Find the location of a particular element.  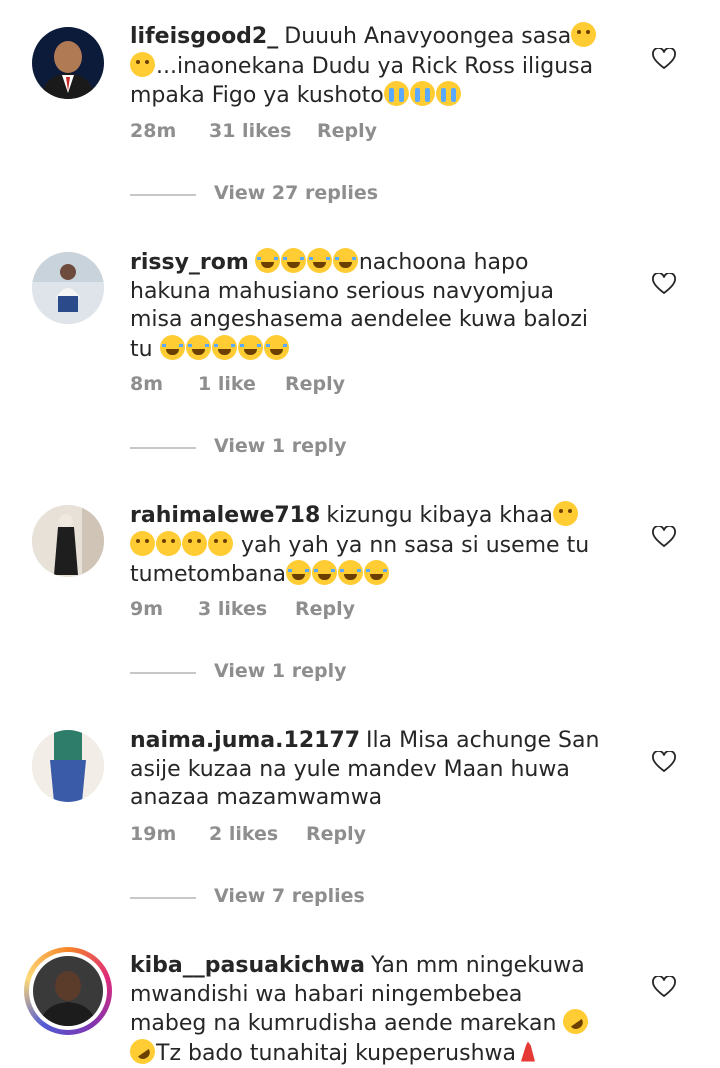

like-count: 2 likes is located at coordinates (243, 834).